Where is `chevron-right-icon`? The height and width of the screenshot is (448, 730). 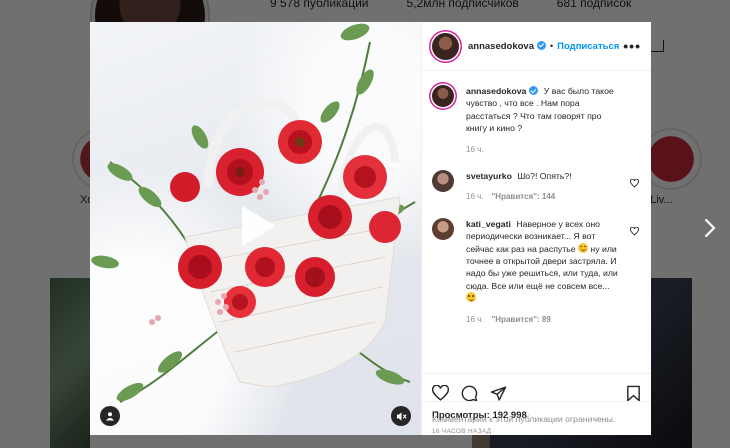
chevron-right-icon is located at coordinates (710, 228).